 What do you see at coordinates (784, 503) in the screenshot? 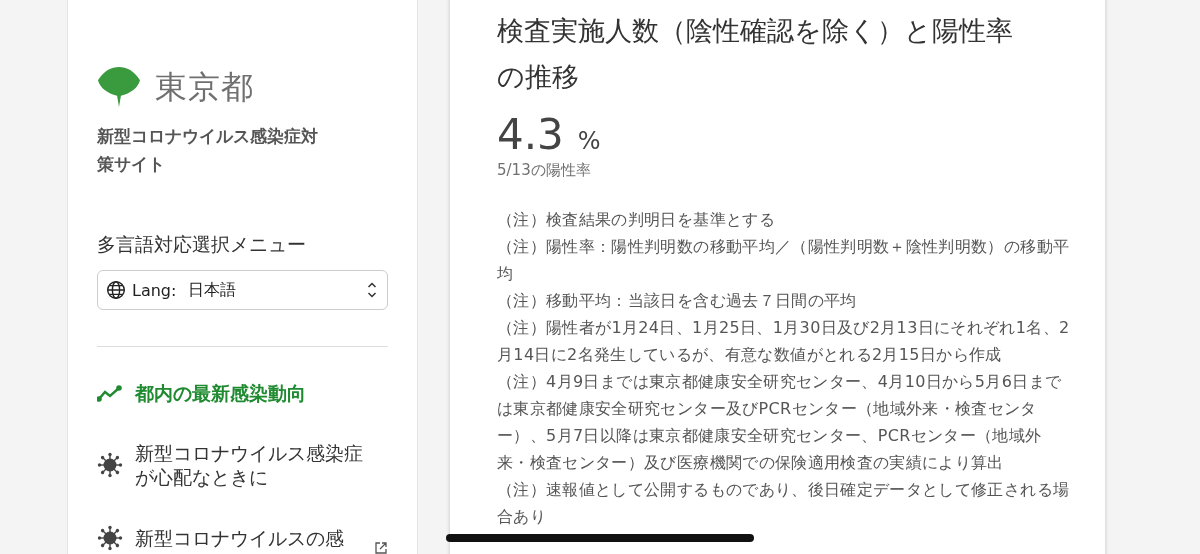
I see `note-text: （注）速報値として公開するものであり、後日確定データとして修正される場合あり` at bounding box center [784, 503].